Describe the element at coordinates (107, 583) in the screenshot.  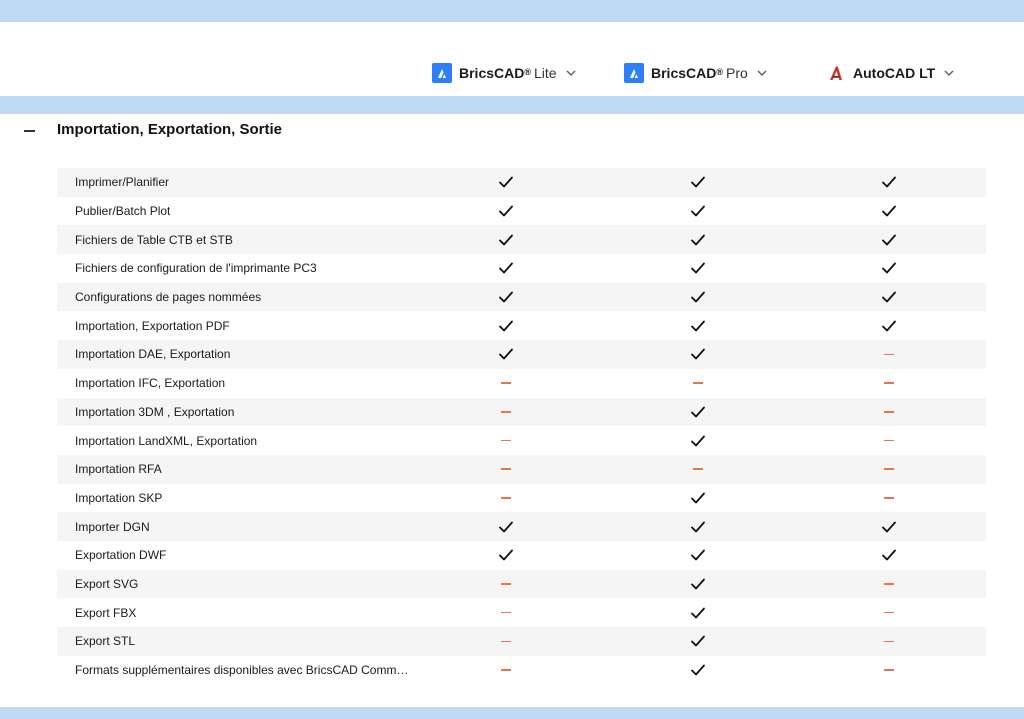
I see `feature-label: Export SVG` at that location.